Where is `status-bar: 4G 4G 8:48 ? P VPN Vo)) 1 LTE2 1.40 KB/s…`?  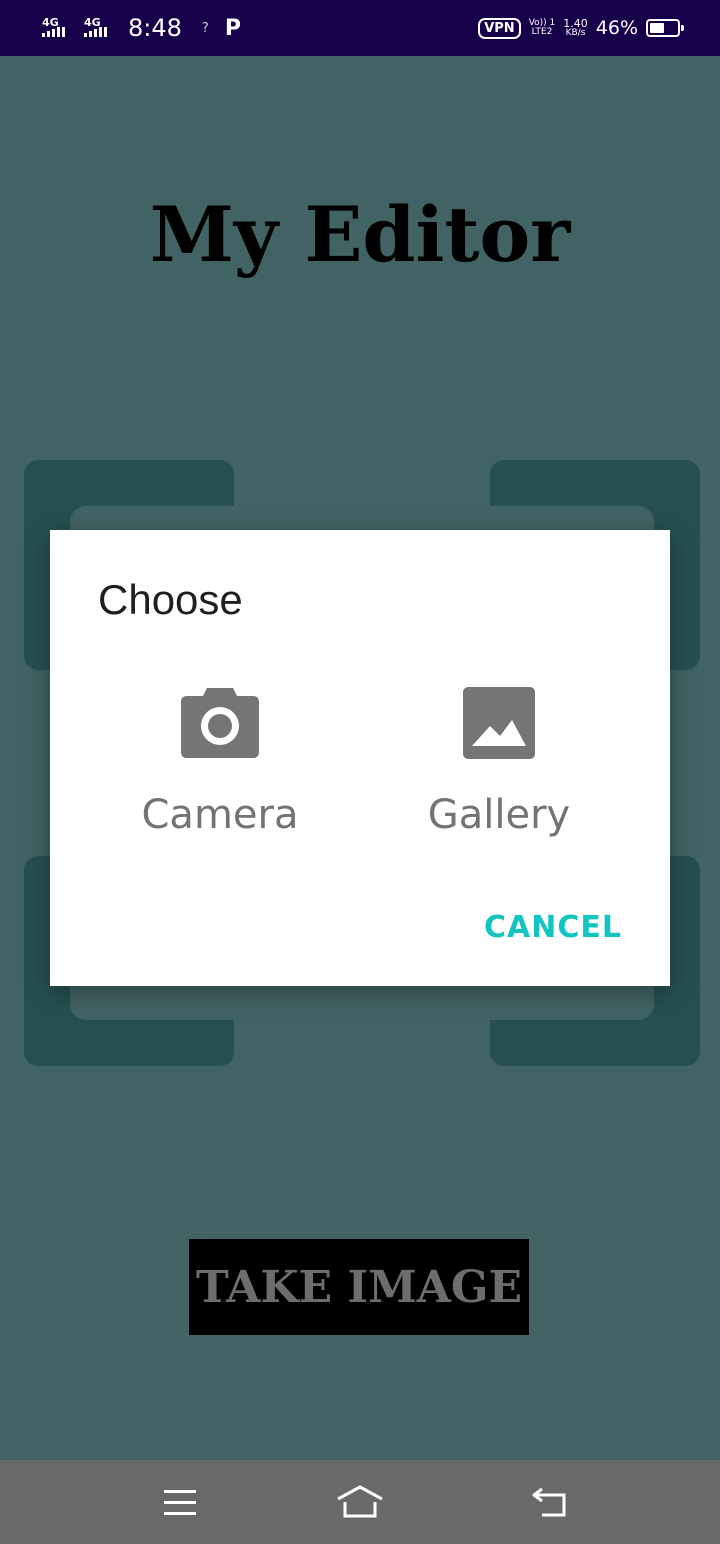 status-bar: 4G 4G 8:48 ? P VPN Vo)) 1 LTE2 1.40 KB/s… is located at coordinates (360, 28).